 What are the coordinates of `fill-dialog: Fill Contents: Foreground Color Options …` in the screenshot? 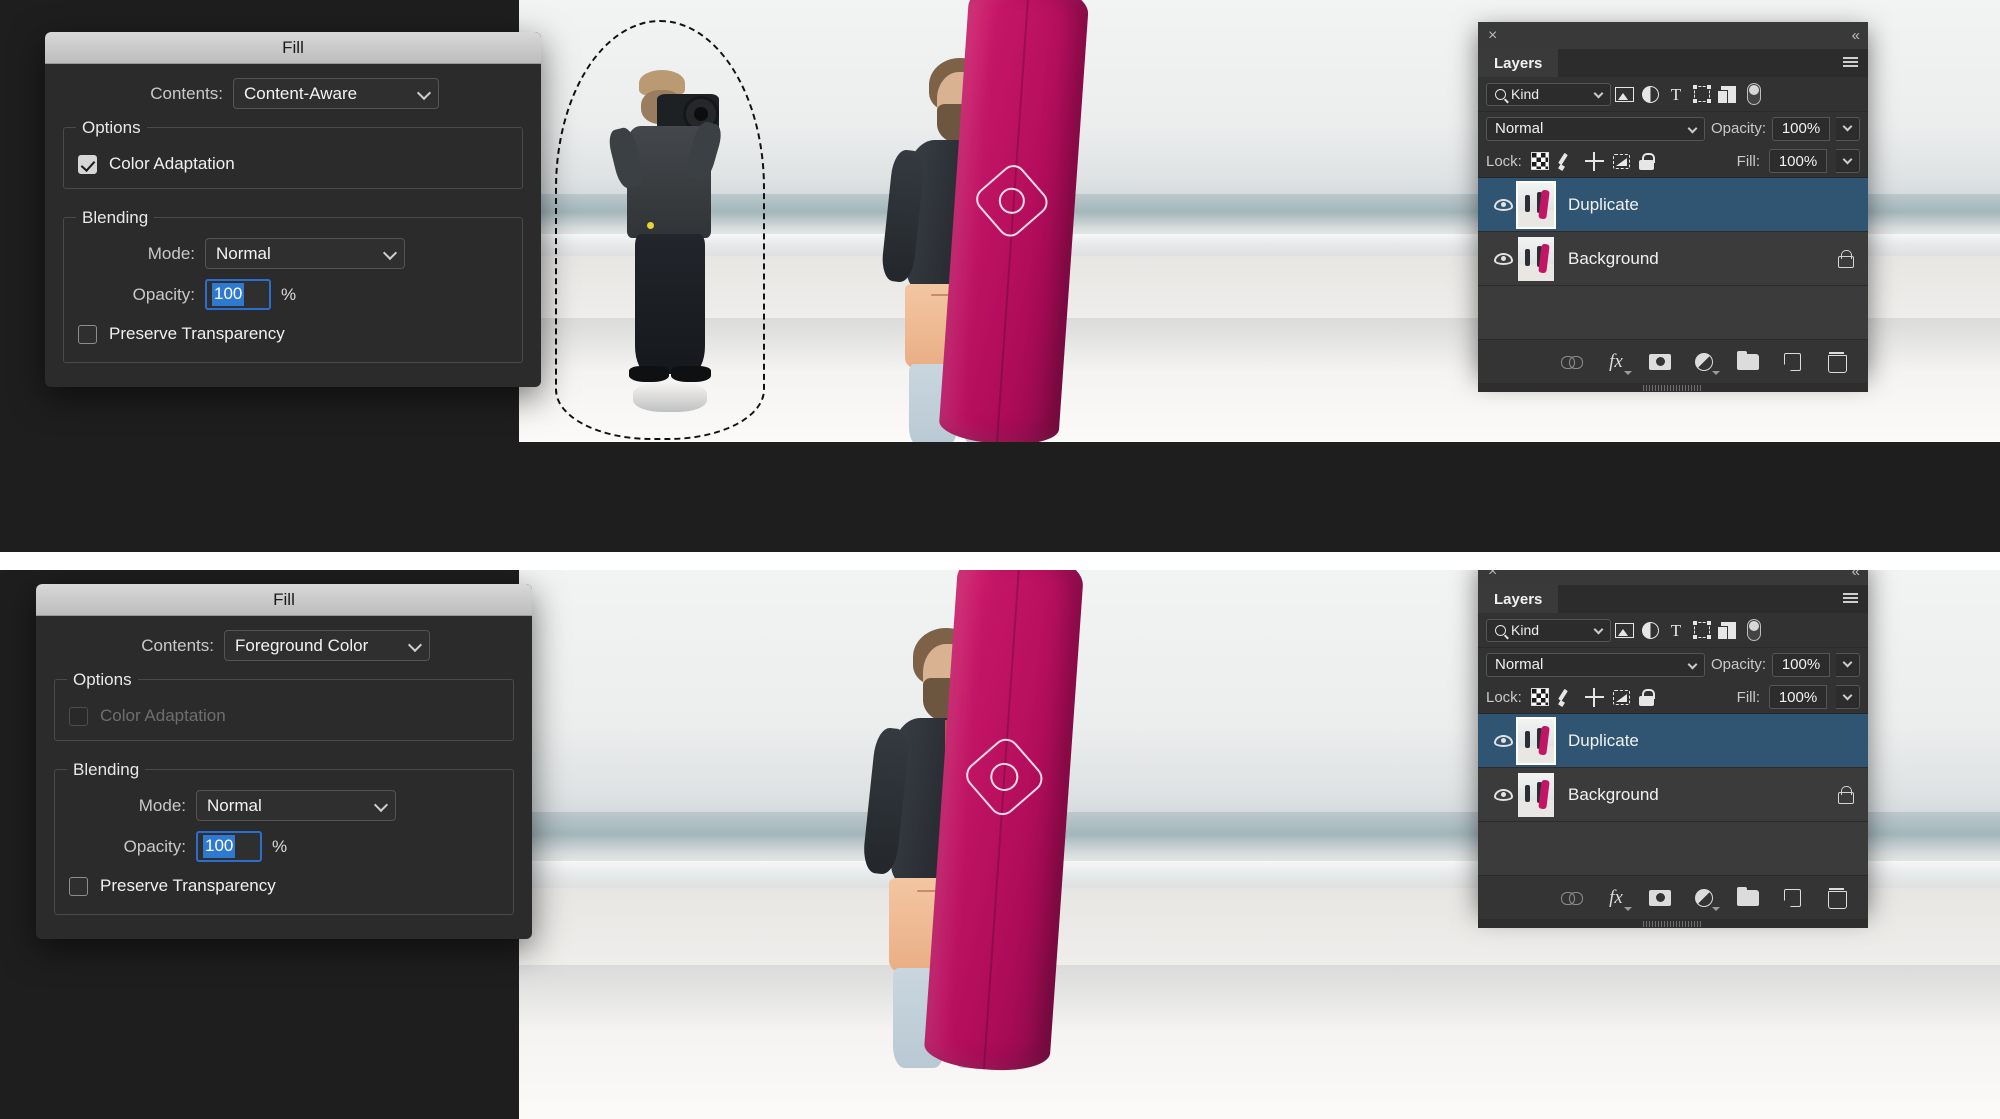 It's located at (284, 761).